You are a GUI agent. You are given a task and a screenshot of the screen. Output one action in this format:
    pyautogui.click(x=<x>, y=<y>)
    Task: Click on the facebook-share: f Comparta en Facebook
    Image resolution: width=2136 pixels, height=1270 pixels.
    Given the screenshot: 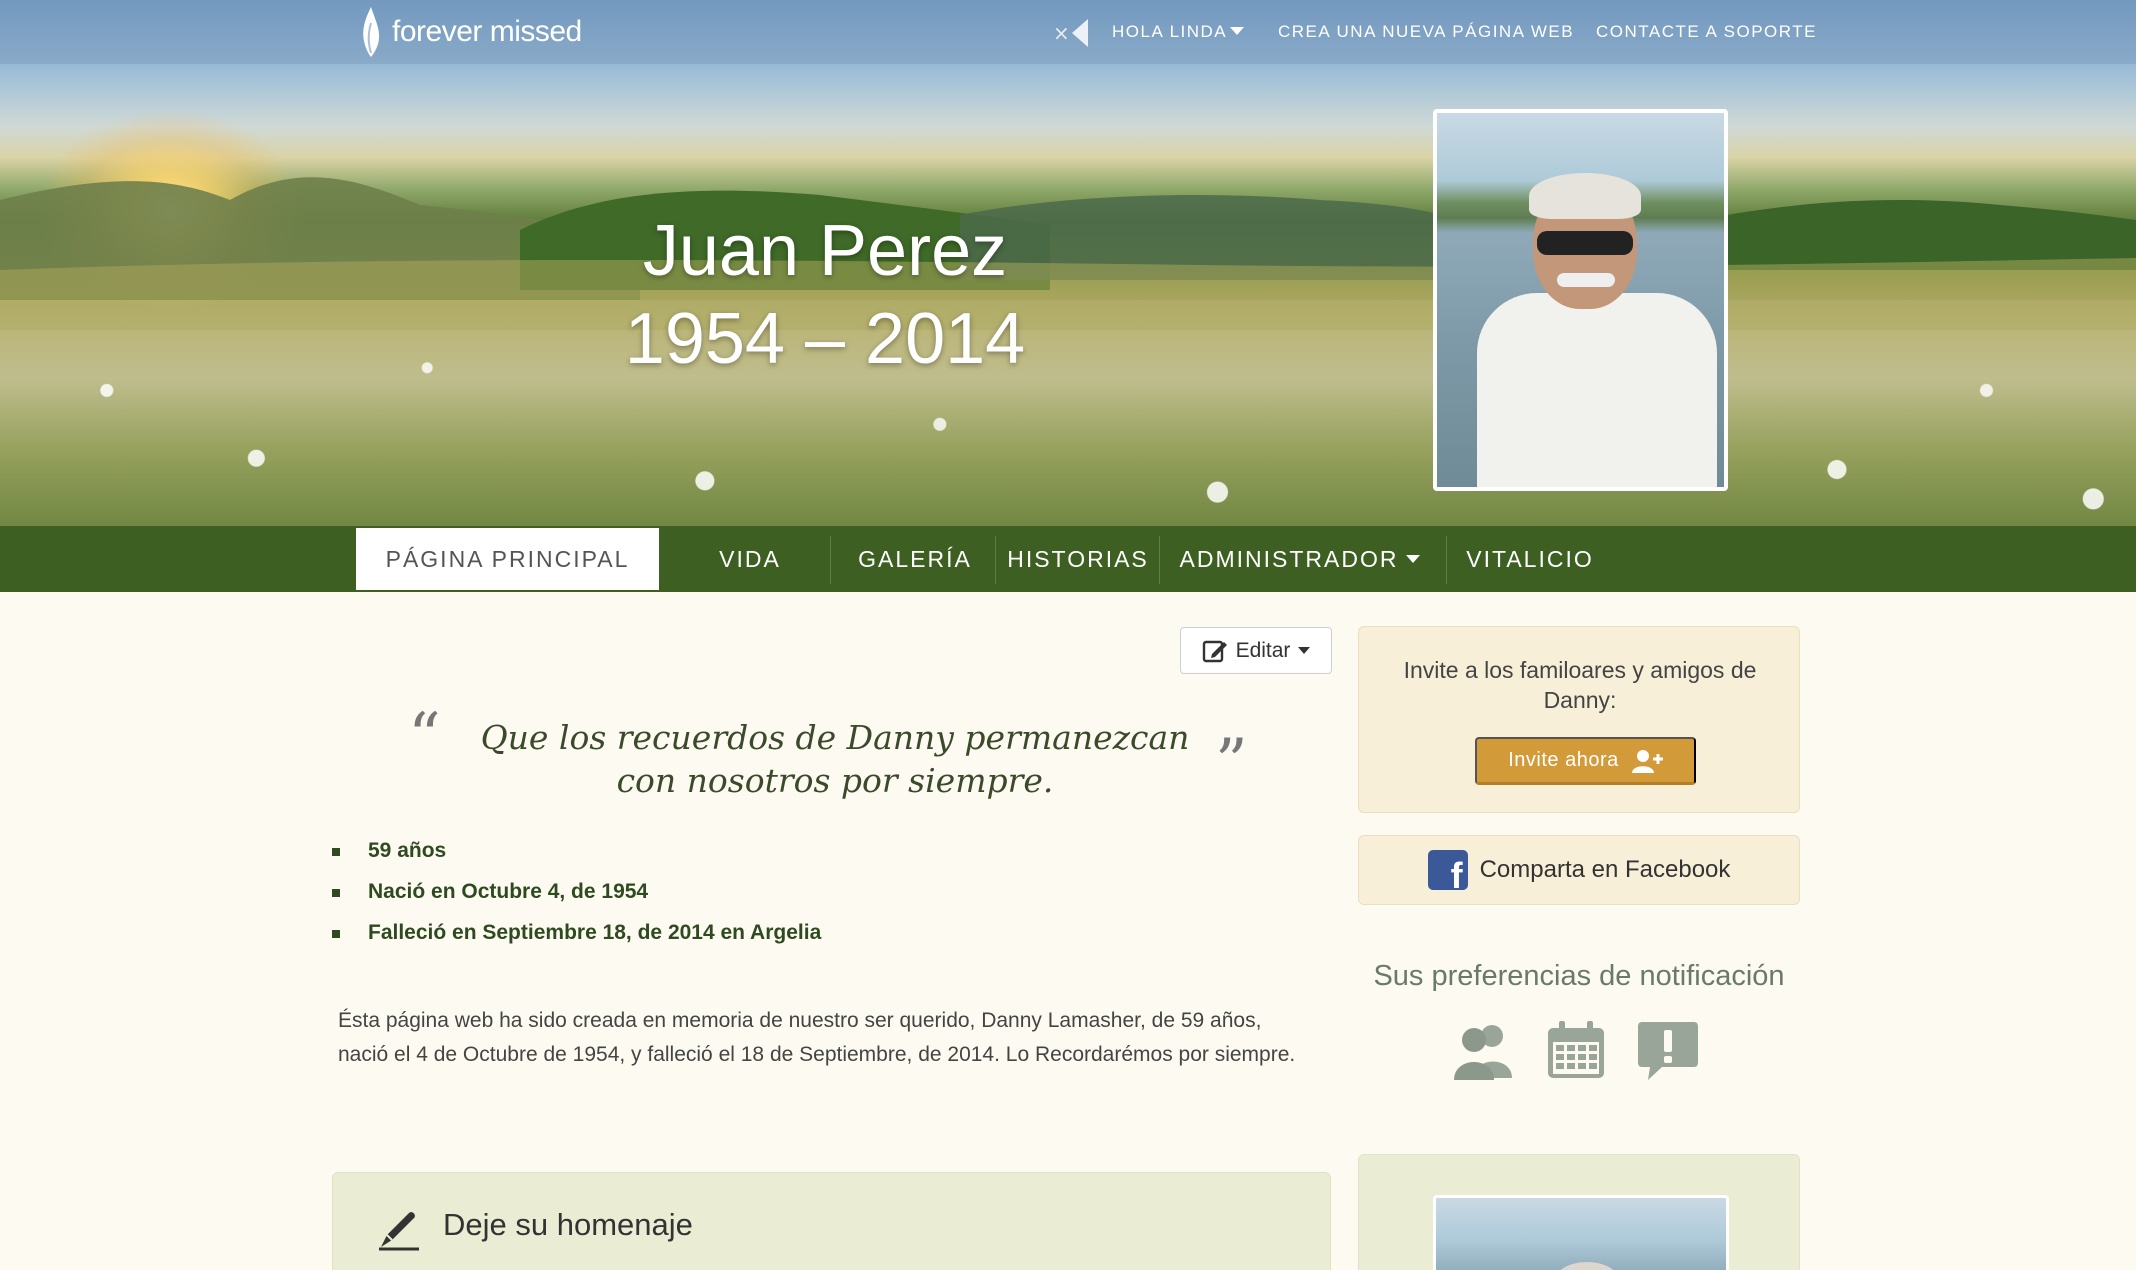 What is the action you would take?
    pyautogui.click(x=1579, y=870)
    